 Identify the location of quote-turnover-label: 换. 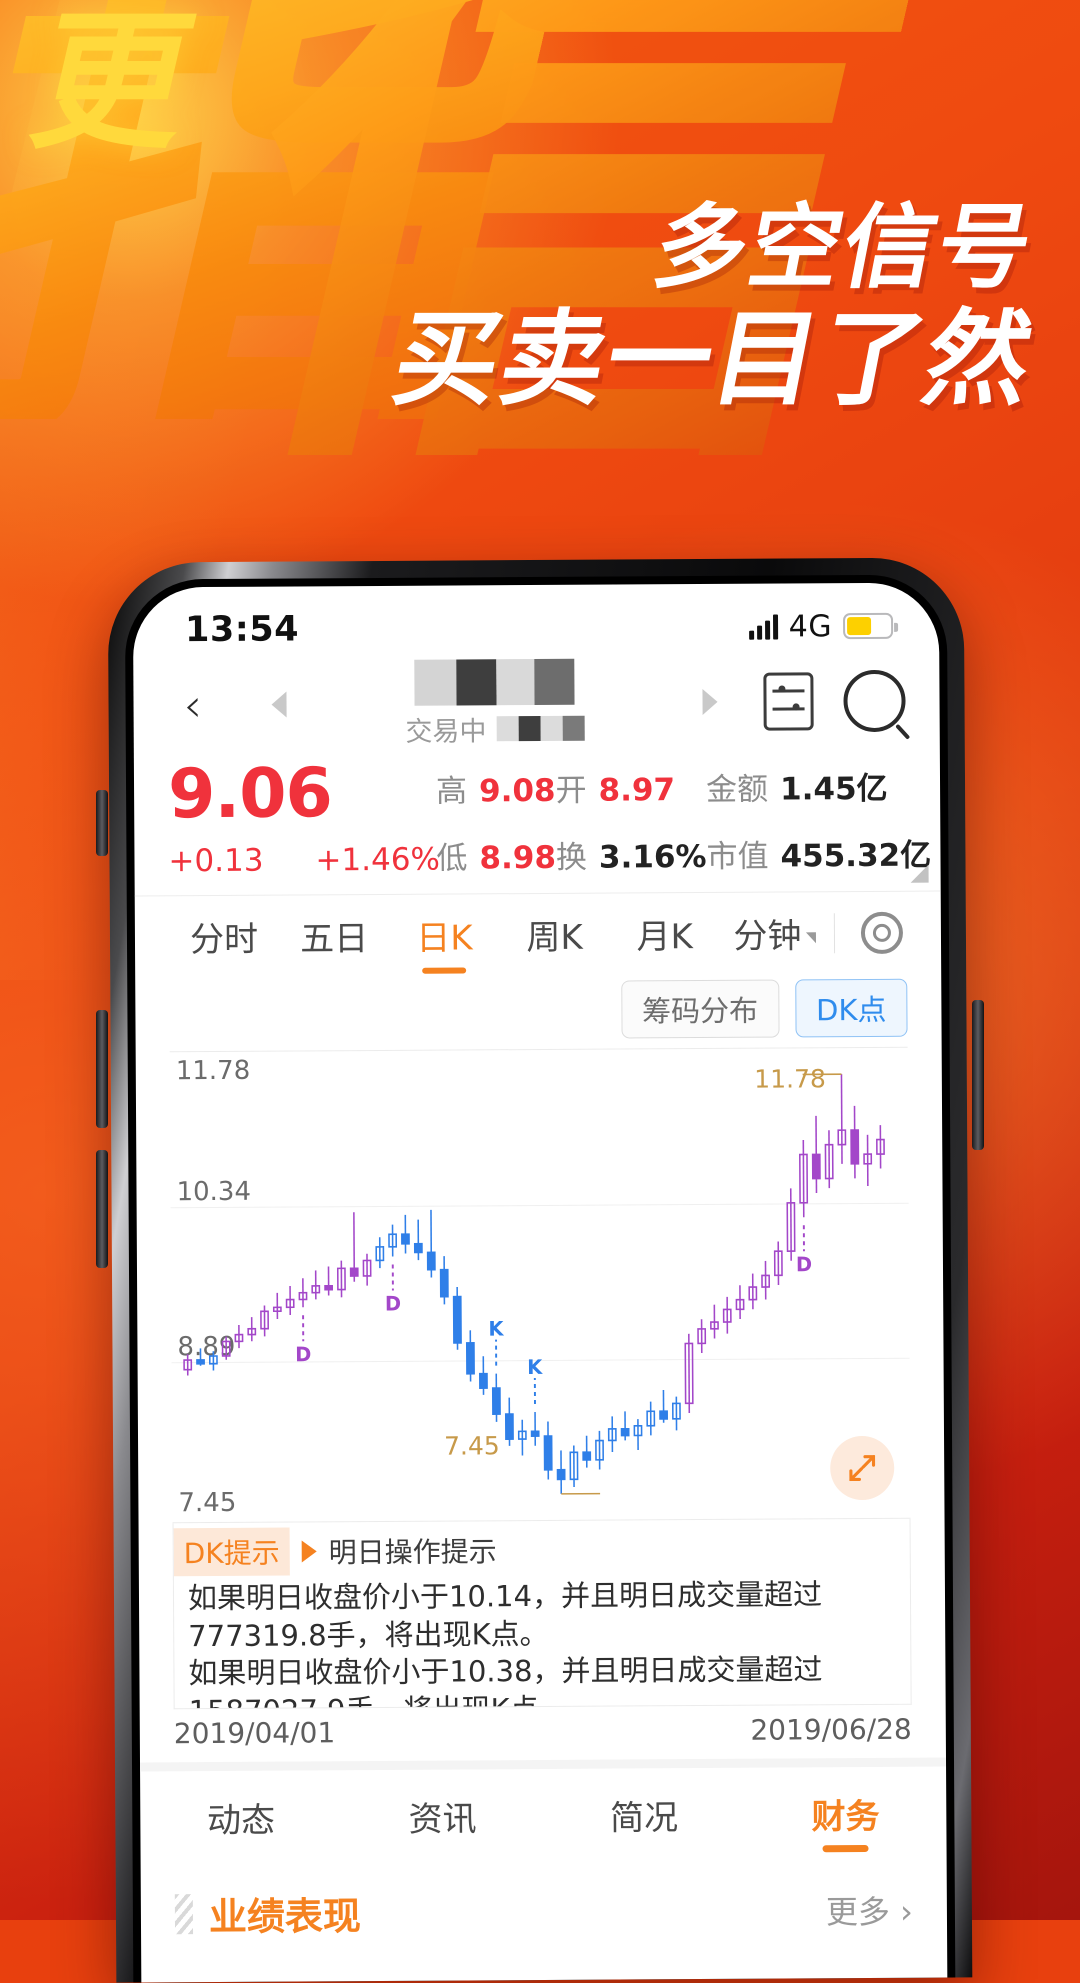
(571, 858).